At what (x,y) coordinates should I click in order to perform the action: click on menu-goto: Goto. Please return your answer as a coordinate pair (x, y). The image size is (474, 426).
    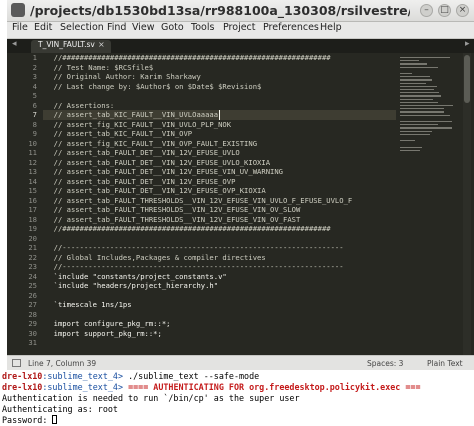
    Looking at the image, I should click on (172, 30).